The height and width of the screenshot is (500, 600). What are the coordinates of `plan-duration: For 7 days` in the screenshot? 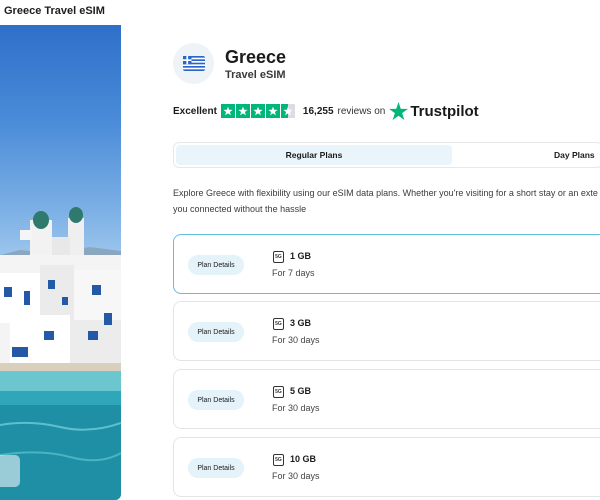 It's located at (293, 273).